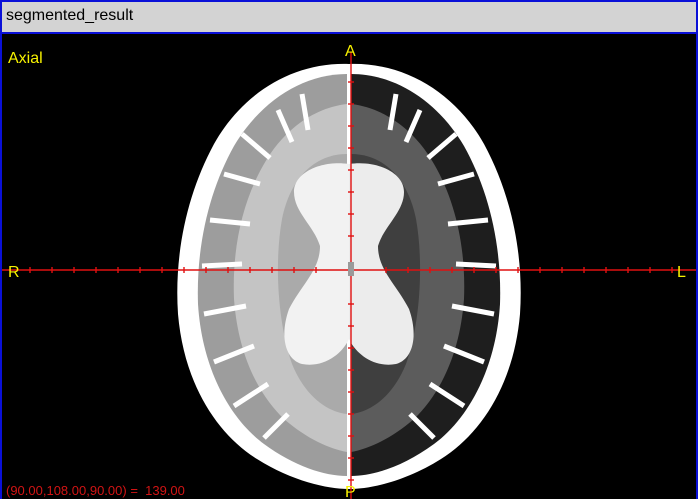  What do you see at coordinates (351, 269) in the screenshot?
I see `crosshair-center` at bounding box center [351, 269].